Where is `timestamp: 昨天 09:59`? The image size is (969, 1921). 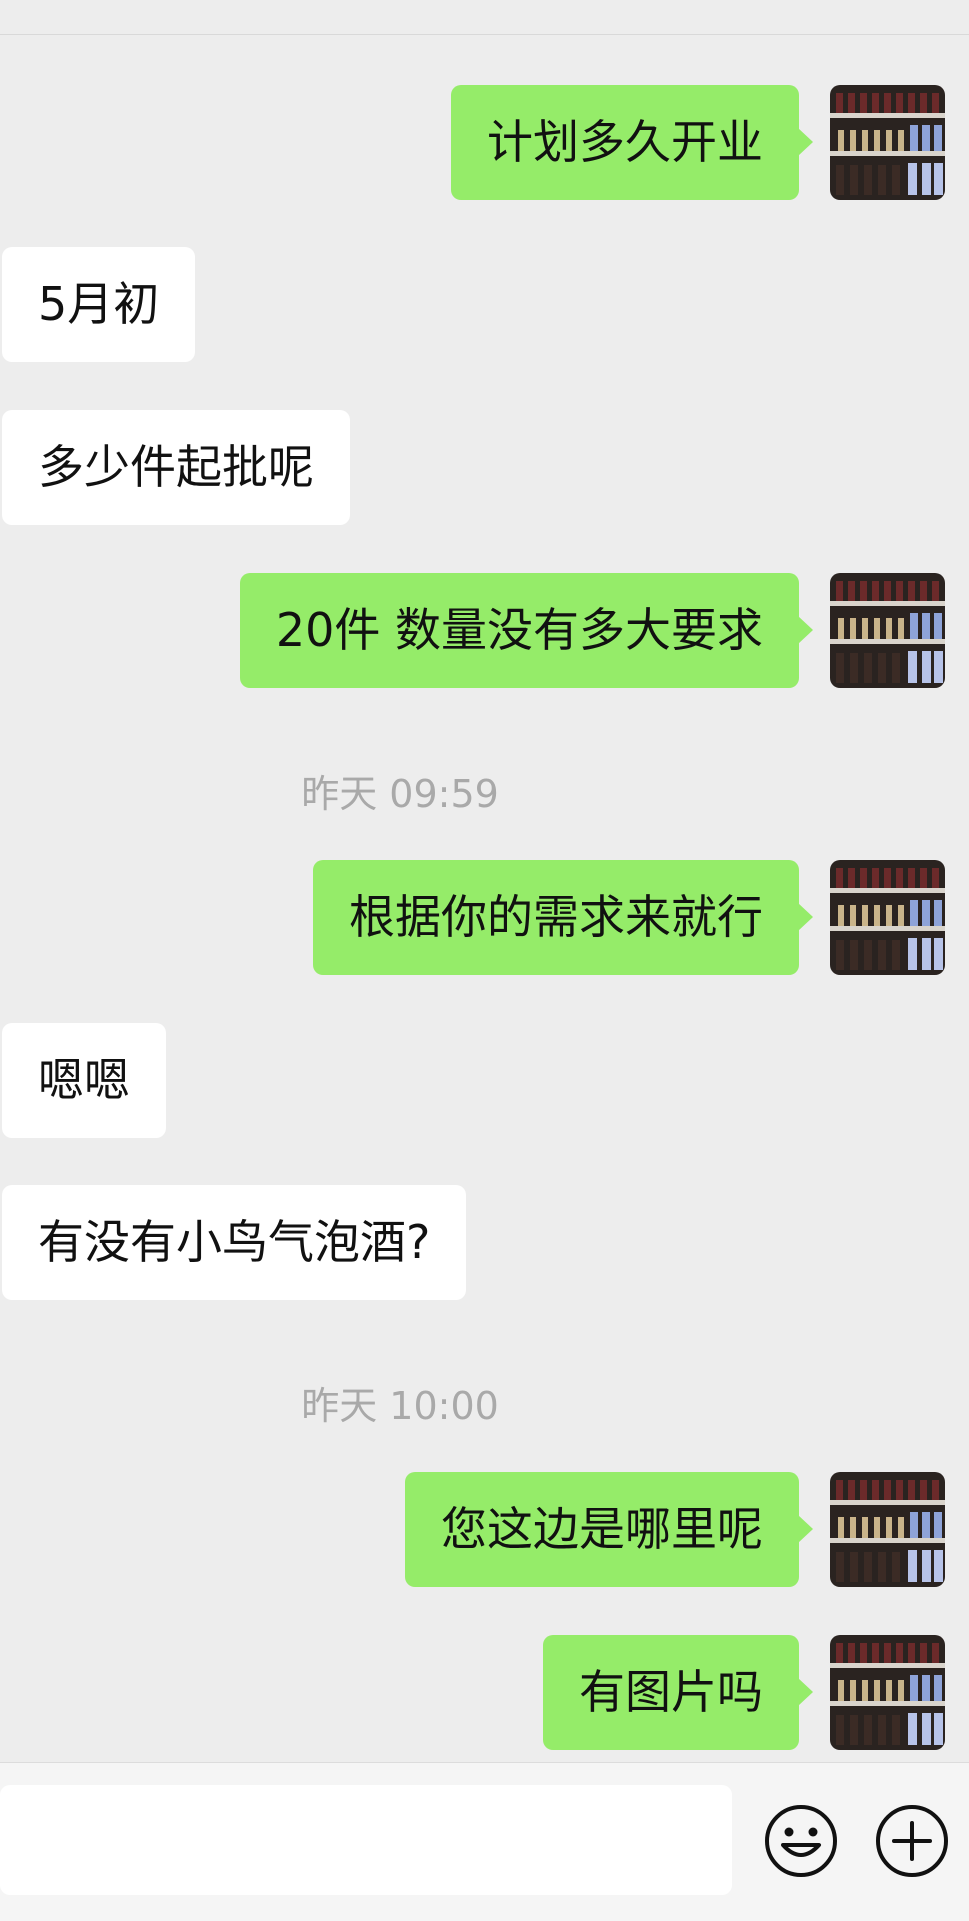
timestamp: 昨天 09:59 is located at coordinates (400, 794).